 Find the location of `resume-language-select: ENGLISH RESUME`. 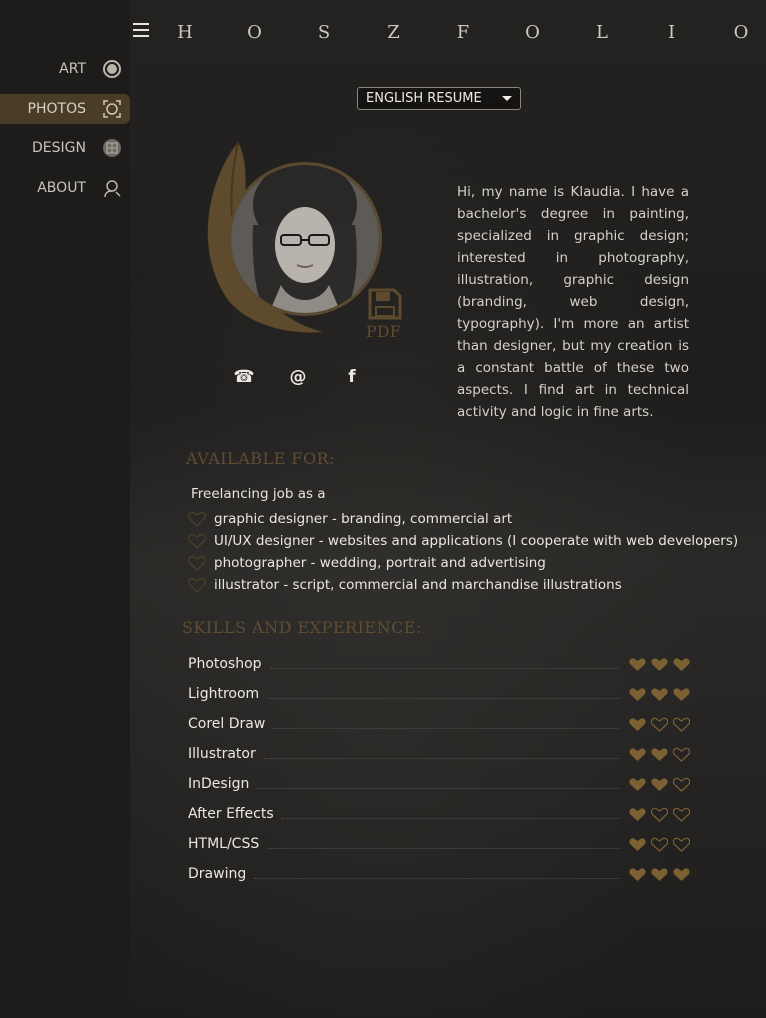

resume-language-select: ENGLISH RESUME is located at coordinates (439, 98).